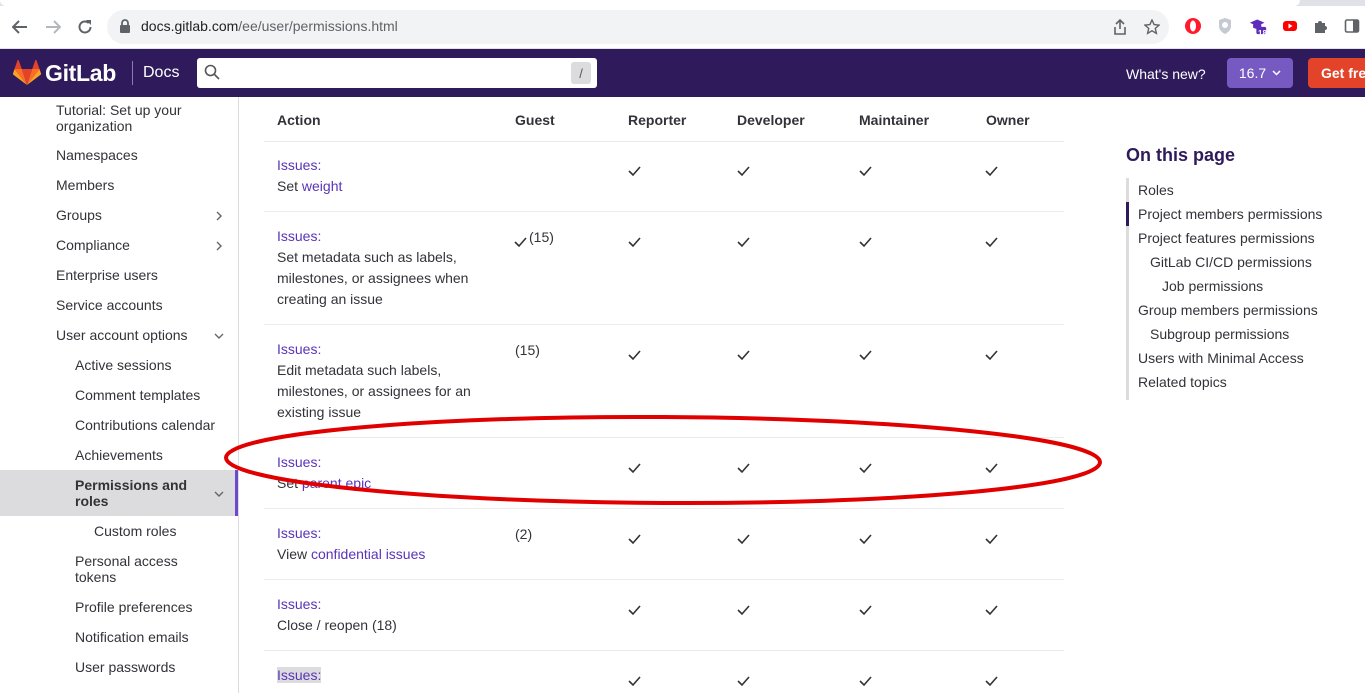 The width and height of the screenshot is (1365, 693). I want to click on opera-extension-icon, so click(1193, 26).